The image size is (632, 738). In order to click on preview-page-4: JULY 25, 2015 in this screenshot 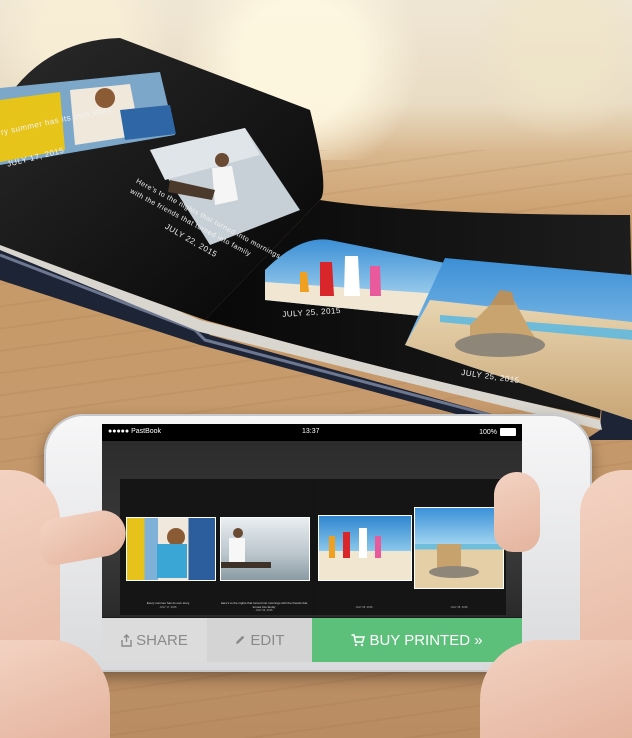, I will do `click(459, 547)`.